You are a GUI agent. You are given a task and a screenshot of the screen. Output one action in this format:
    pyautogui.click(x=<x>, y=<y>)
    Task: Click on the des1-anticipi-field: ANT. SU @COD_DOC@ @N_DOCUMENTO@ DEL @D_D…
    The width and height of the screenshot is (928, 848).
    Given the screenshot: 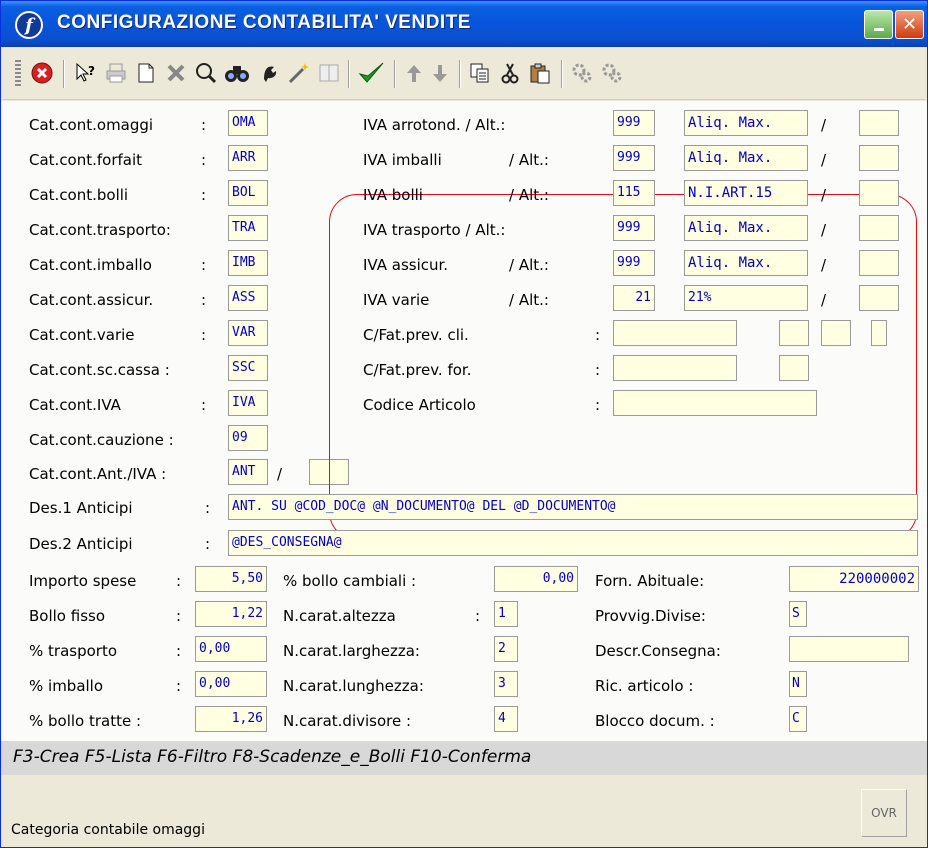 What is the action you would take?
    pyautogui.click(x=573, y=507)
    